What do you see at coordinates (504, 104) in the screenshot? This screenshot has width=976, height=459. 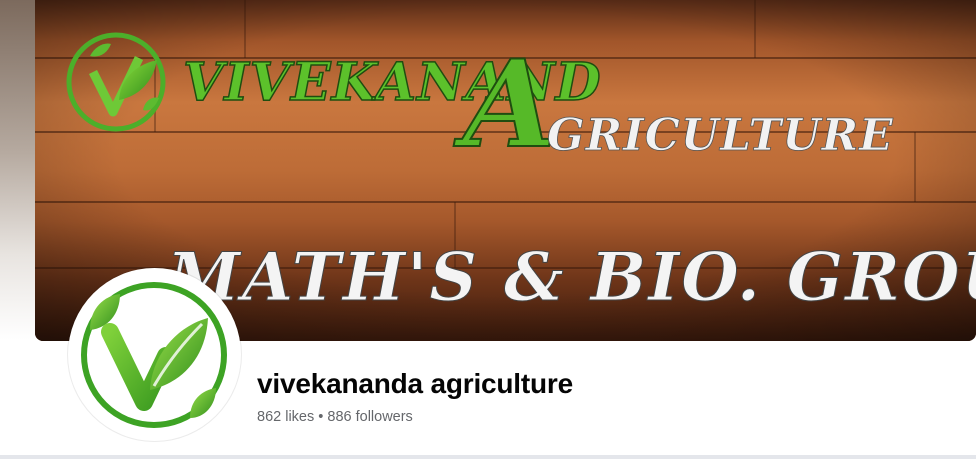 I see `cover-brand-letter: A` at bounding box center [504, 104].